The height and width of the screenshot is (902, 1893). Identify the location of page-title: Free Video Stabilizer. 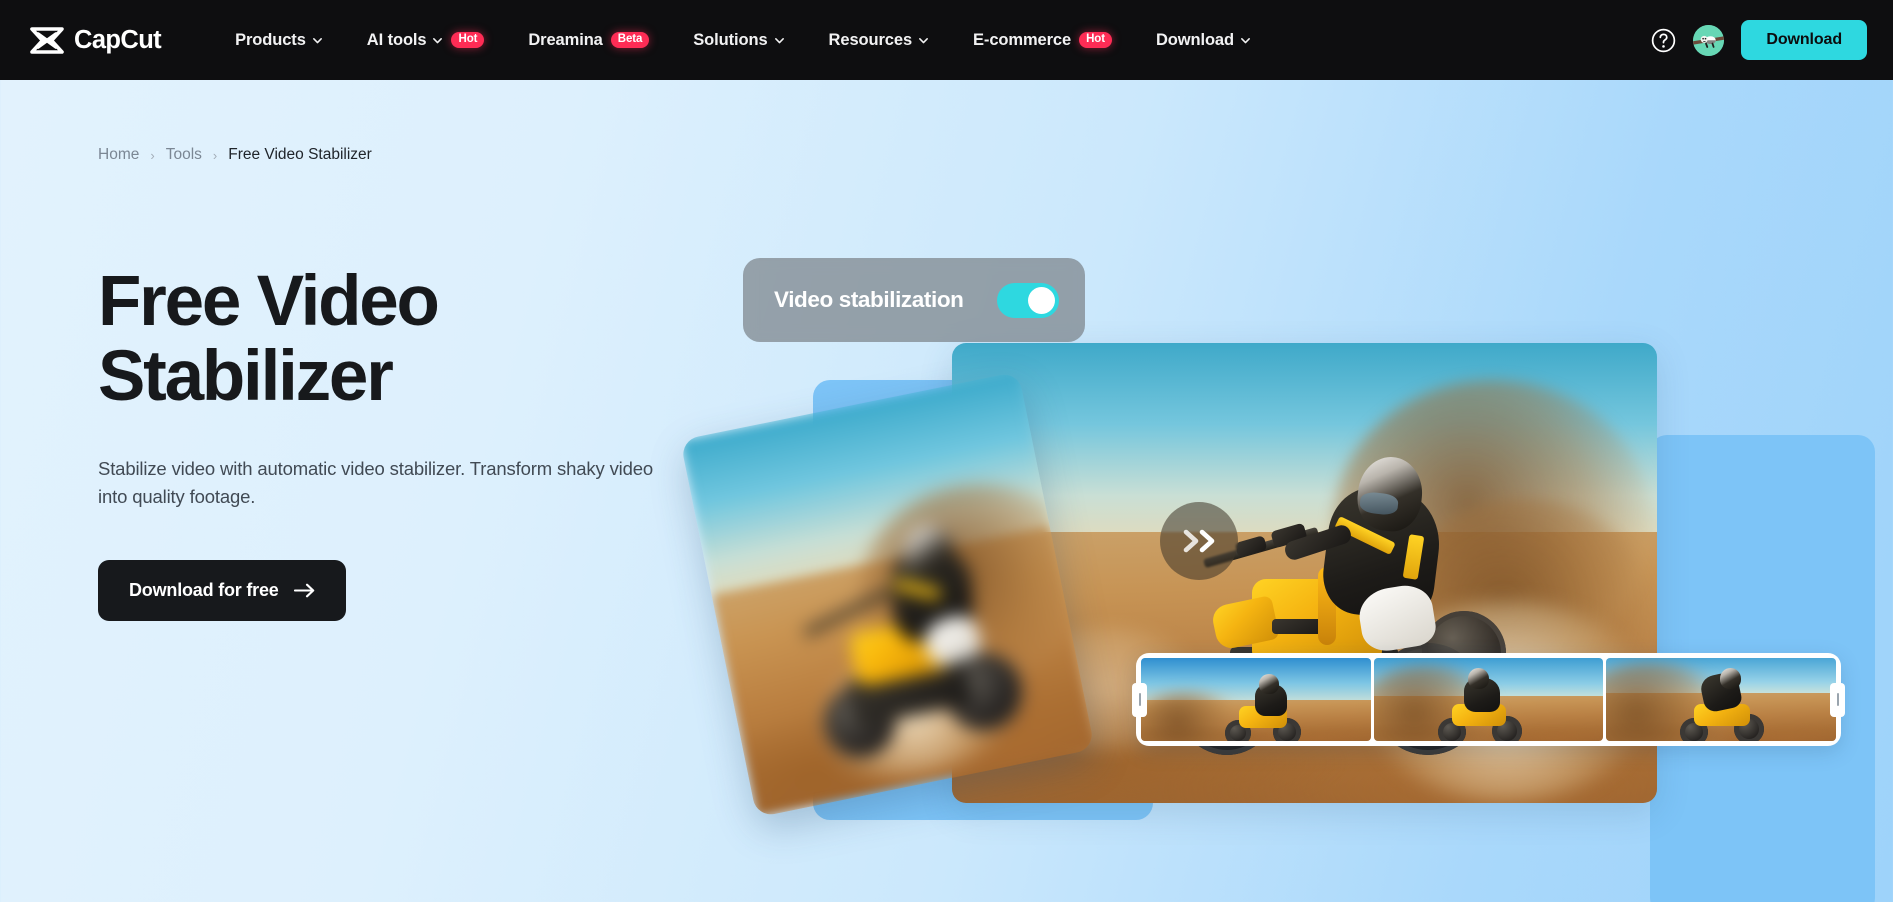
(438, 339).